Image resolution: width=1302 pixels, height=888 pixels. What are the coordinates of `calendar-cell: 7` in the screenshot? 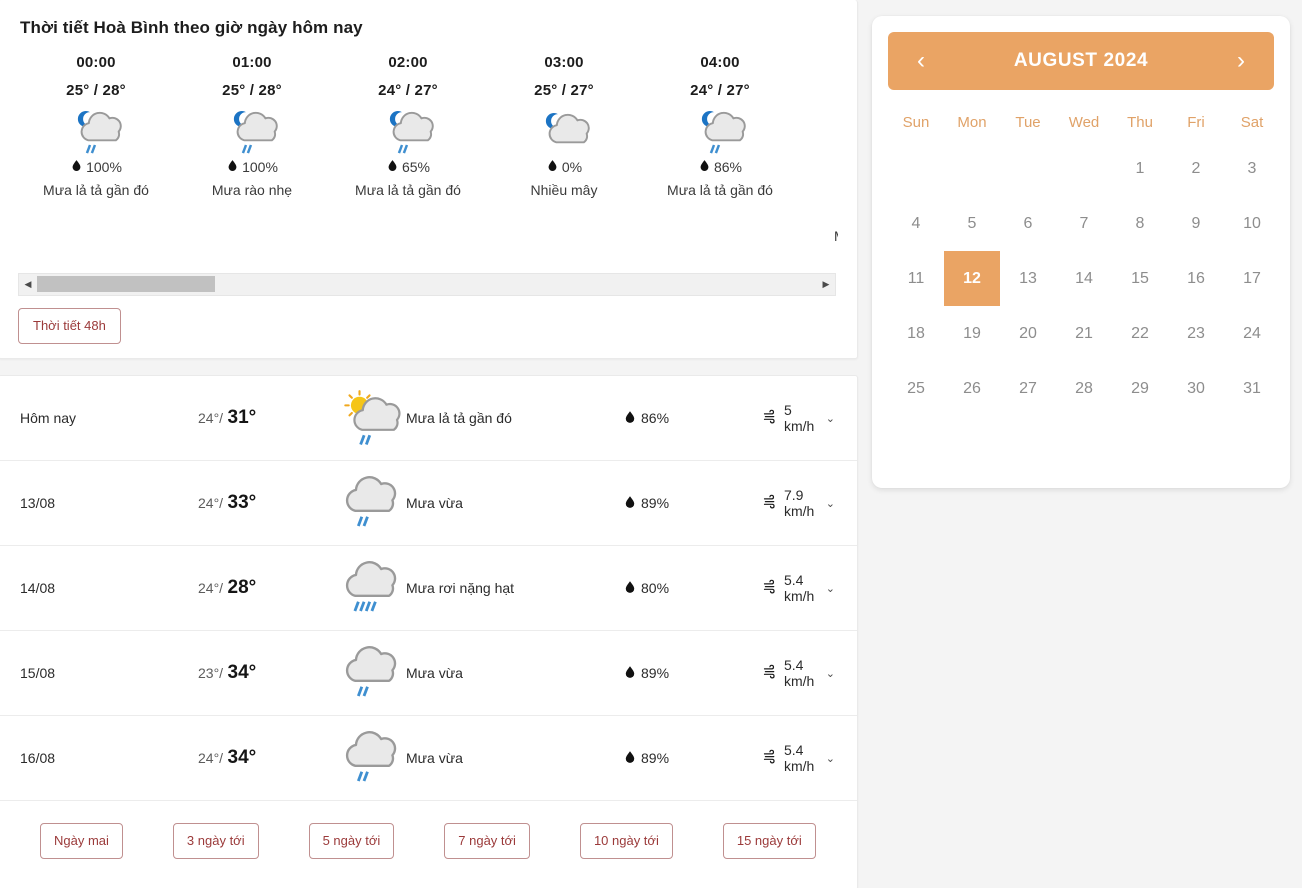 It's located at (1084, 223).